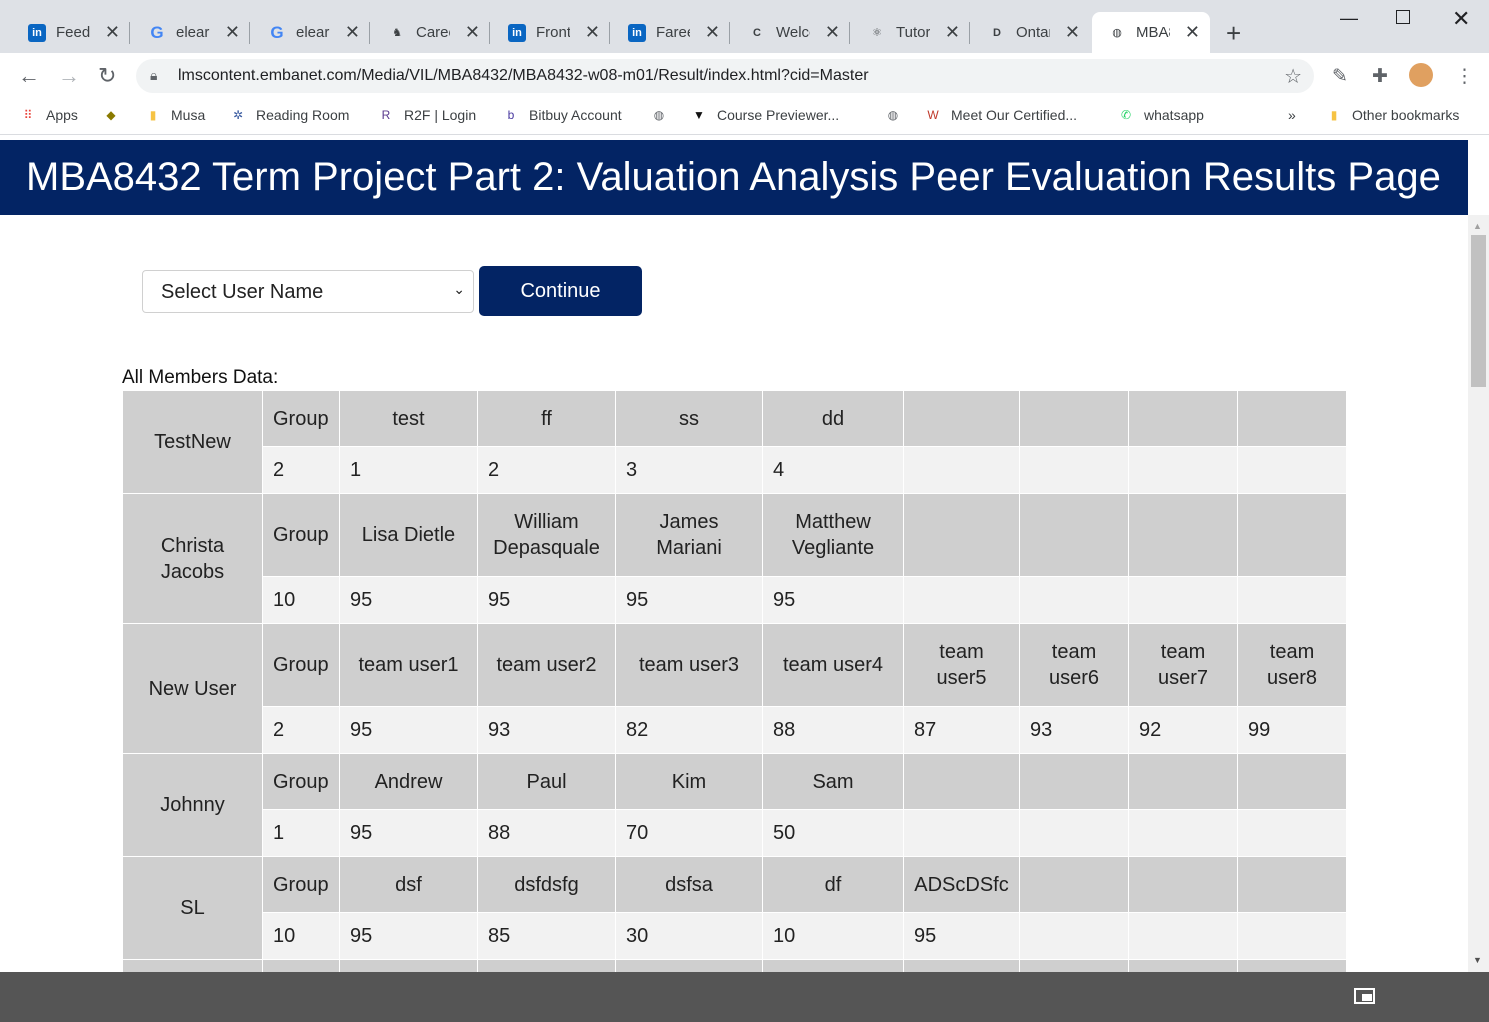  Describe the element at coordinates (671, 32) in the screenshot. I see `tab-6: in Fareed ✕` at that location.